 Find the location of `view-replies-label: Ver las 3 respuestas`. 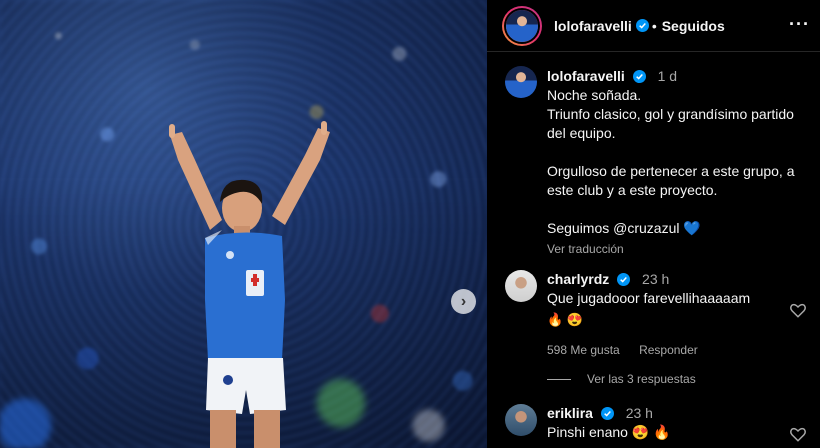

view-replies-label: Ver las 3 respuestas is located at coordinates (641, 379).